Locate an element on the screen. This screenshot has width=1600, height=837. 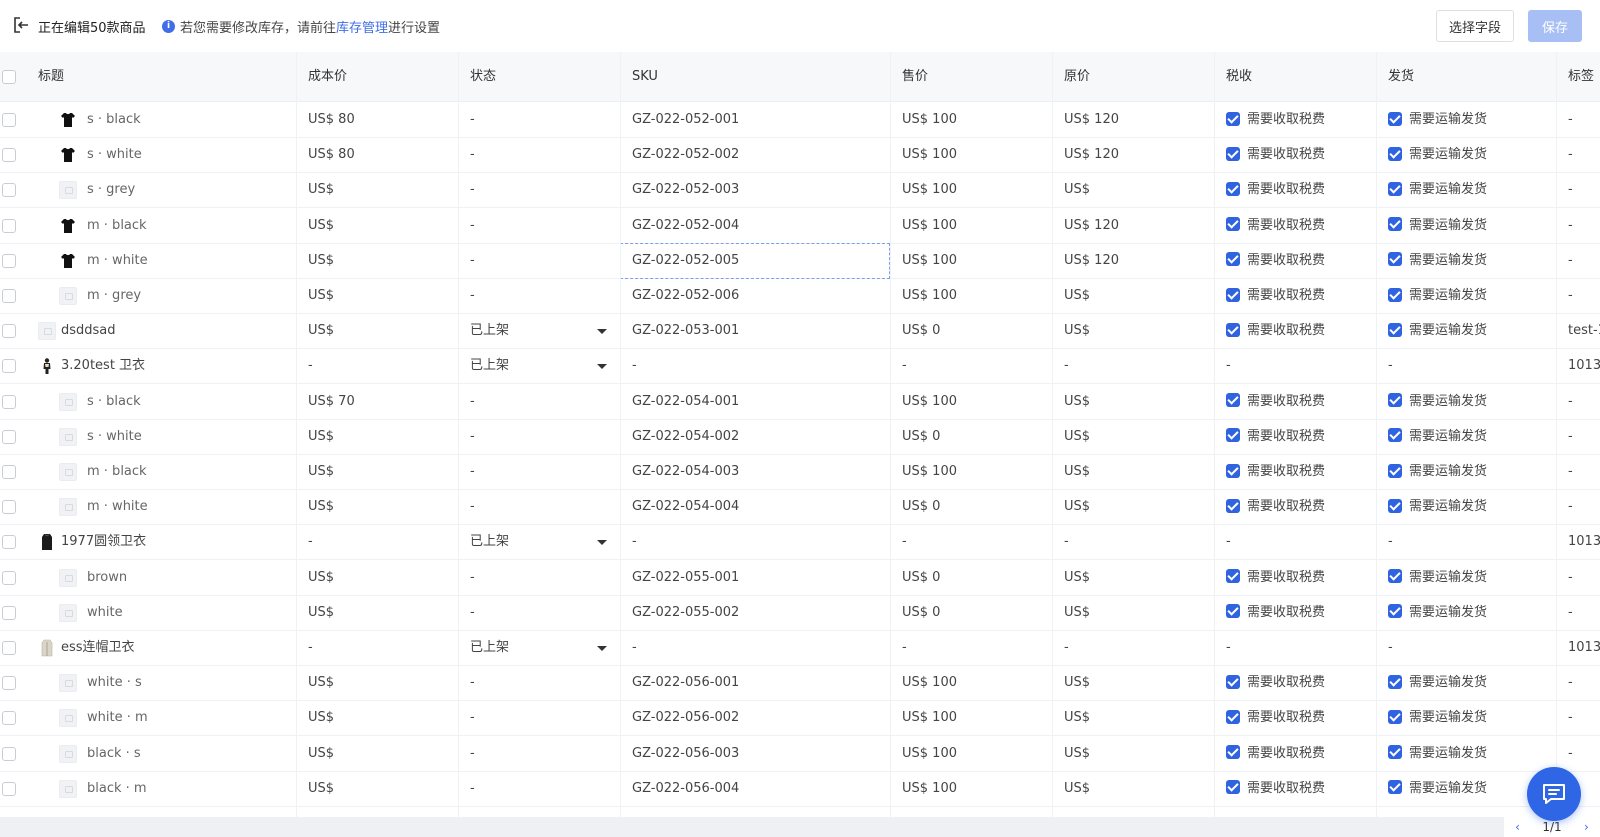
chat-support-button is located at coordinates (1554, 794).